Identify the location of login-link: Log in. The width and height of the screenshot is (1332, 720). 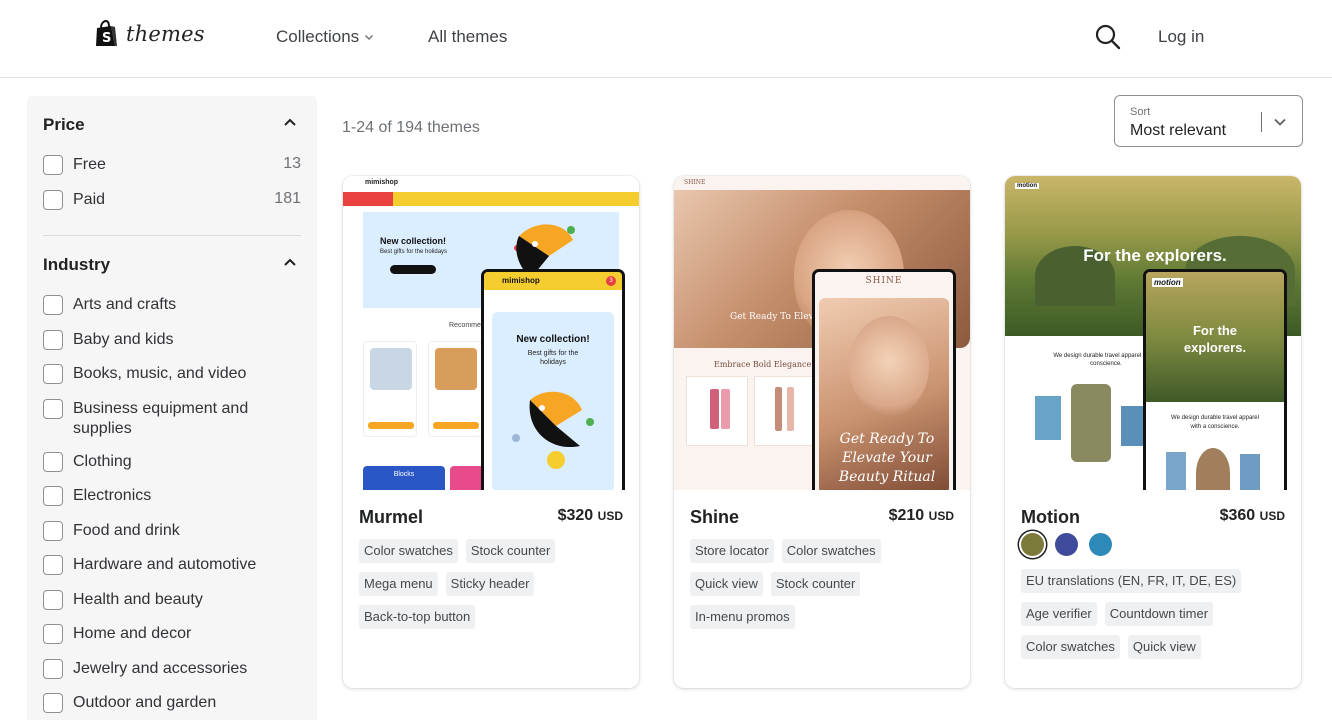
(1181, 37).